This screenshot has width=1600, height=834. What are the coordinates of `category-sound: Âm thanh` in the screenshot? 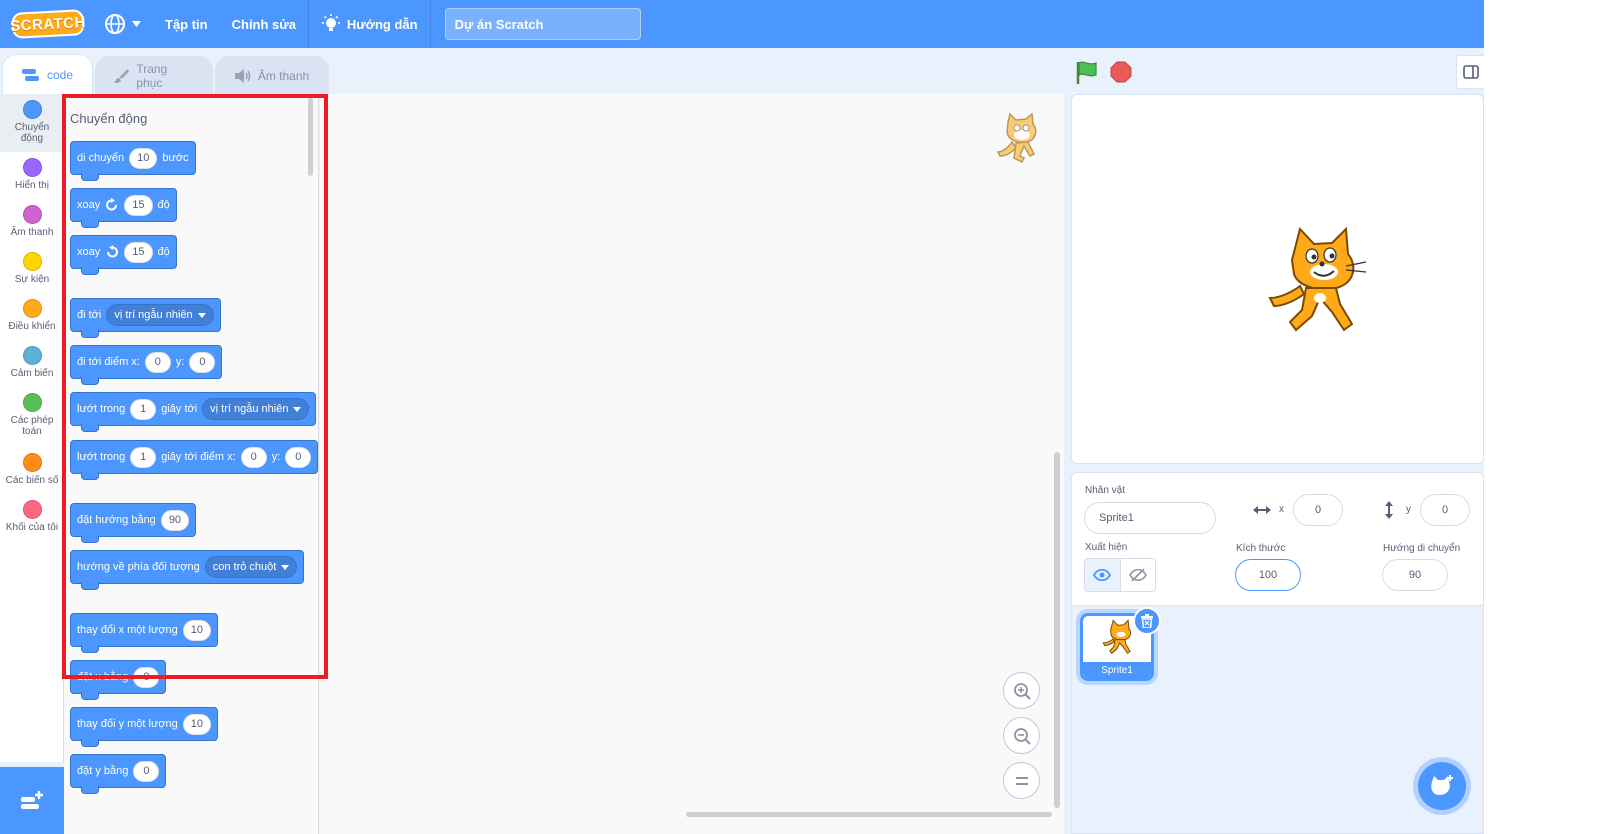 It's located at (32, 222).